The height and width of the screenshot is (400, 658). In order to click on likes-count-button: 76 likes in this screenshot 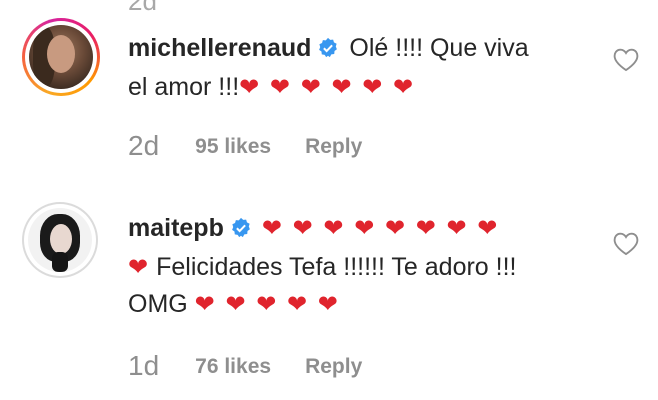, I will do `click(233, 366)`.